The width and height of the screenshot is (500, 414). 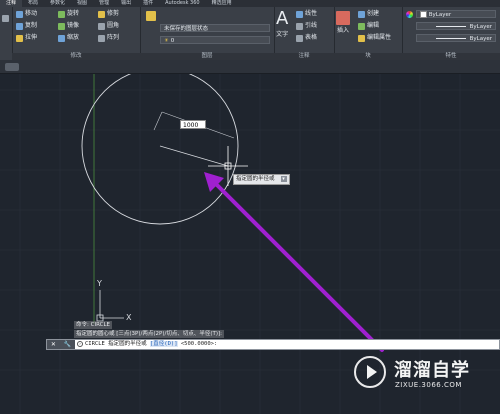 I want to click on layer-properties-icon, so click(x=151, y=16).